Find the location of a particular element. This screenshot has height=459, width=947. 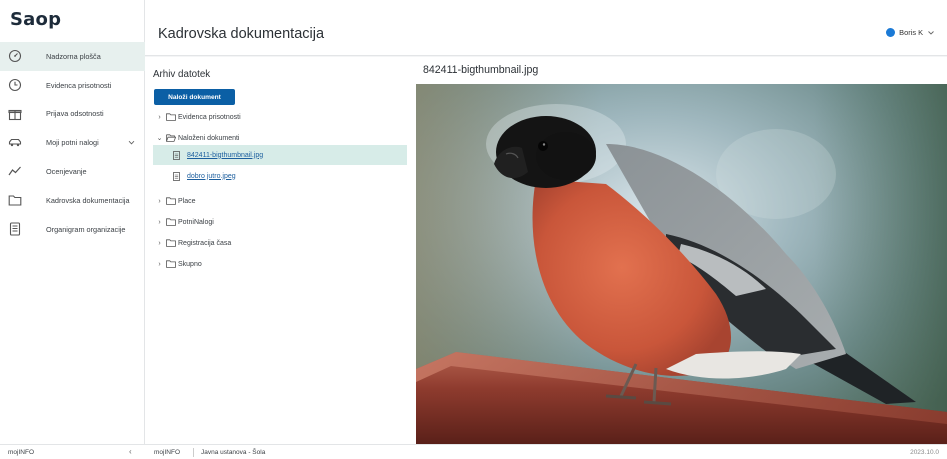

footer-divider is located at coordinates (193, 452).